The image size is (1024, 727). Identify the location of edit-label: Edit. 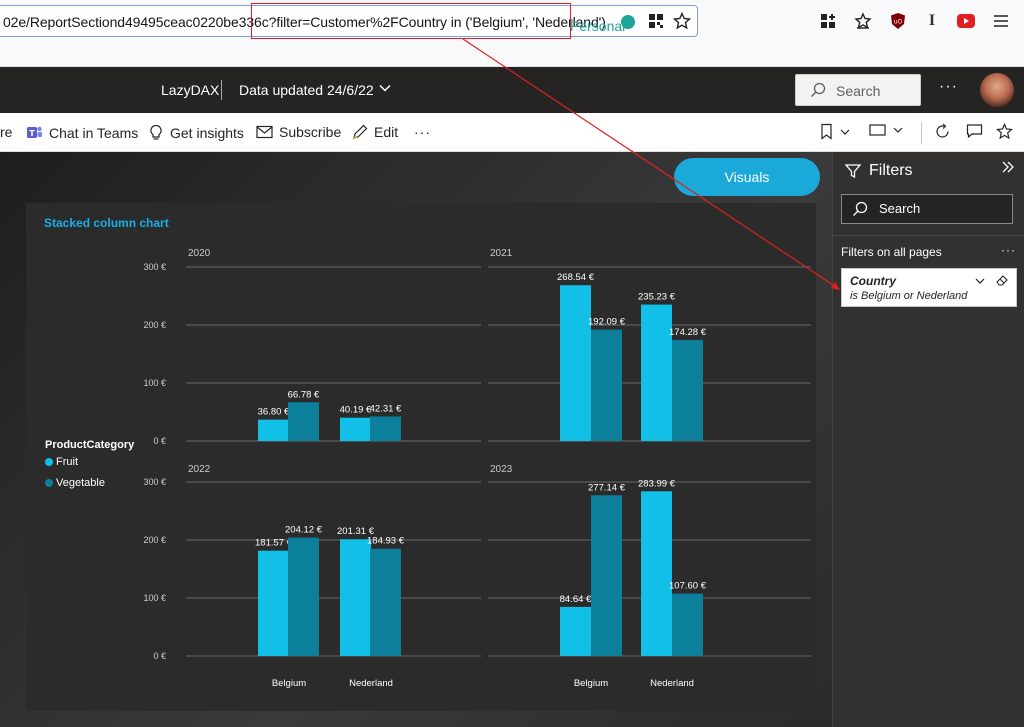
(386, 132).